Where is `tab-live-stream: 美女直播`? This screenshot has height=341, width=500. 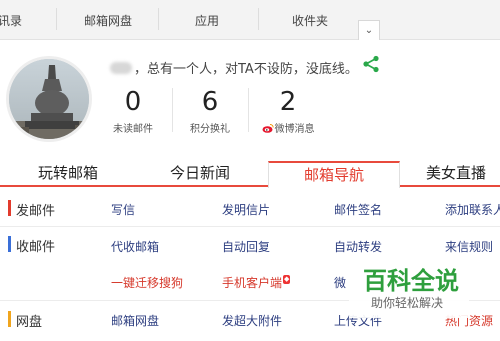
tab-live-stream: 美女直播 is located at coordinates (453, 174).